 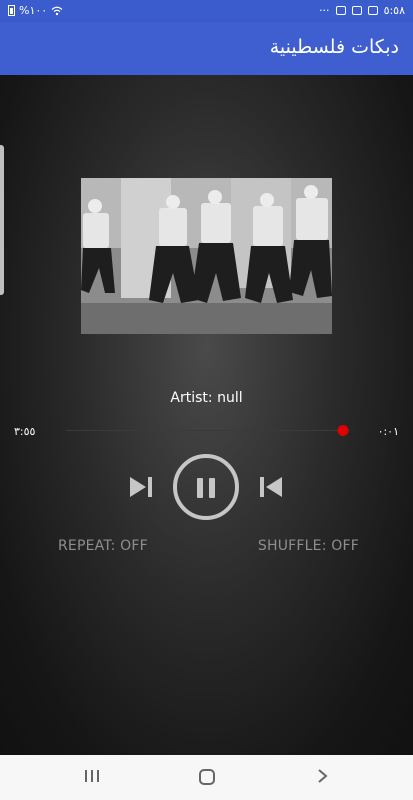 What do you see at coordinates (57, 10) in the screenshot?
I see `wifi-icon` at bounding box center [57, 10].